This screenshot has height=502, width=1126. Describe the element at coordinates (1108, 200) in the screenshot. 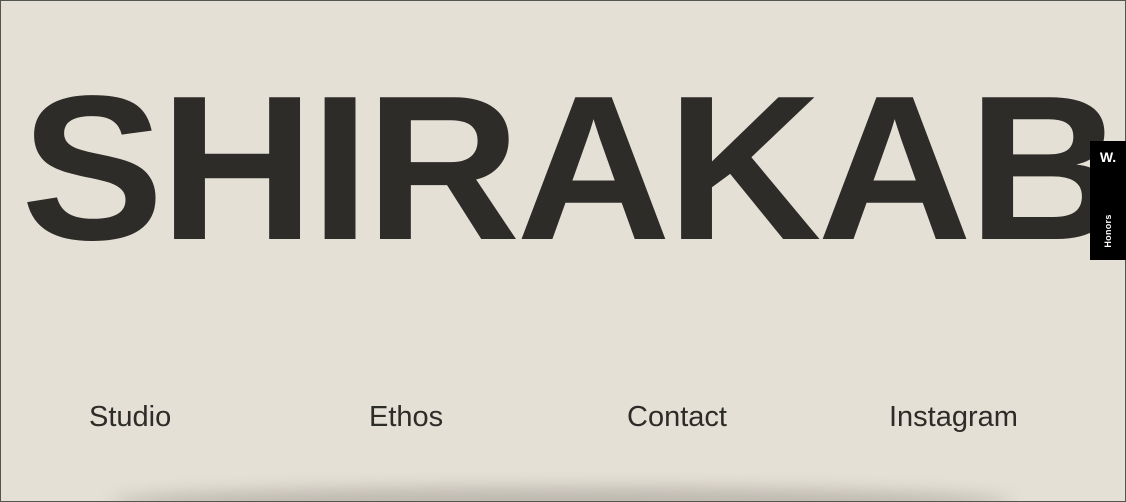

I see `awwwards-honors-badge: W. Honors` at that location.